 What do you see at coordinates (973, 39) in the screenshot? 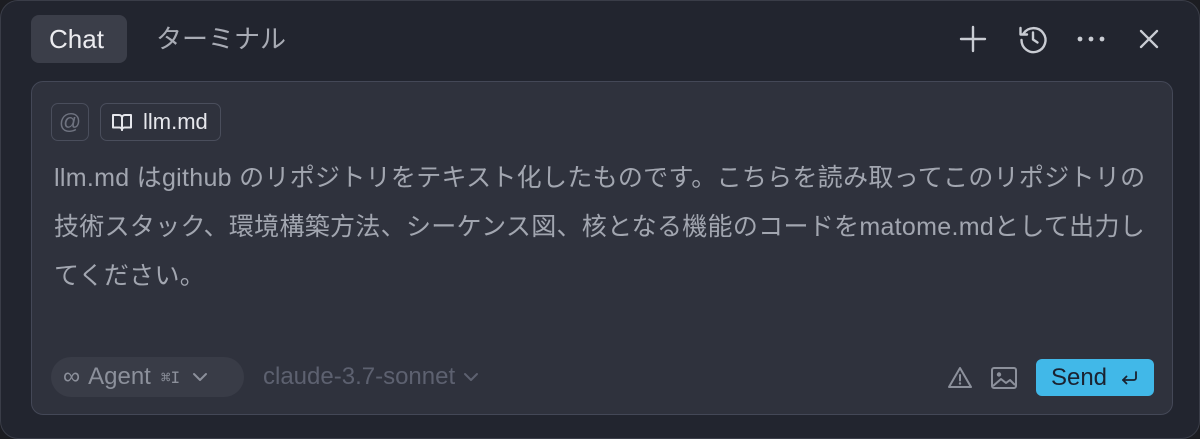
I see `plus-icon` at bounding box center [973, 39].